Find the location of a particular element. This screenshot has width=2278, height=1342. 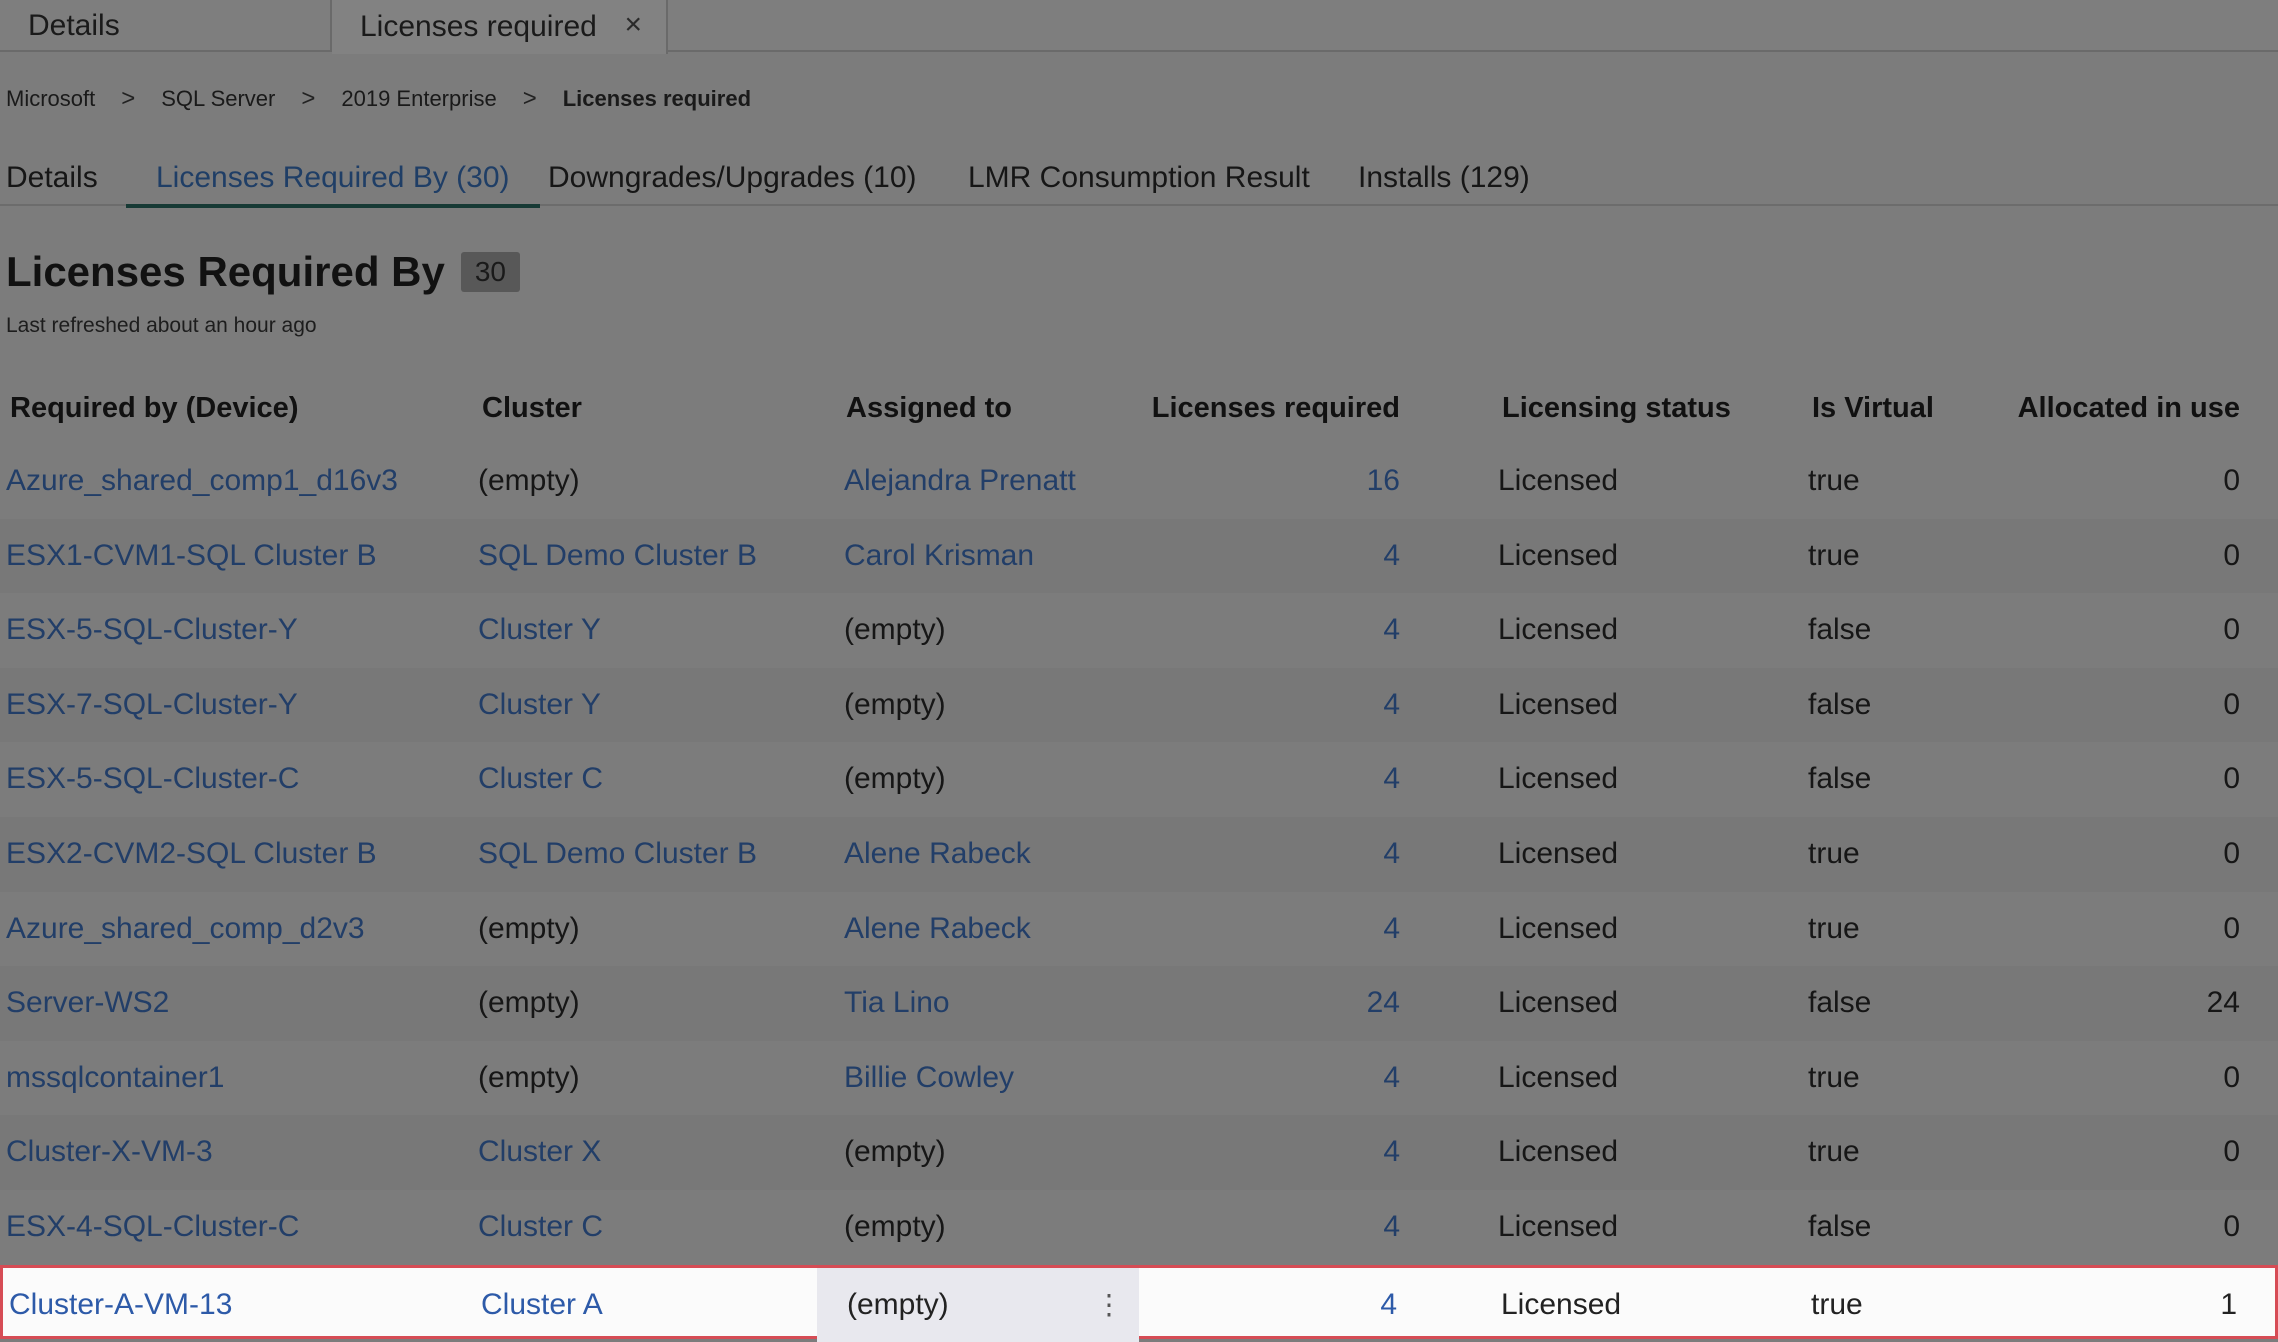

device-link: Server-WS2 is located at coordinates (87, 1003).